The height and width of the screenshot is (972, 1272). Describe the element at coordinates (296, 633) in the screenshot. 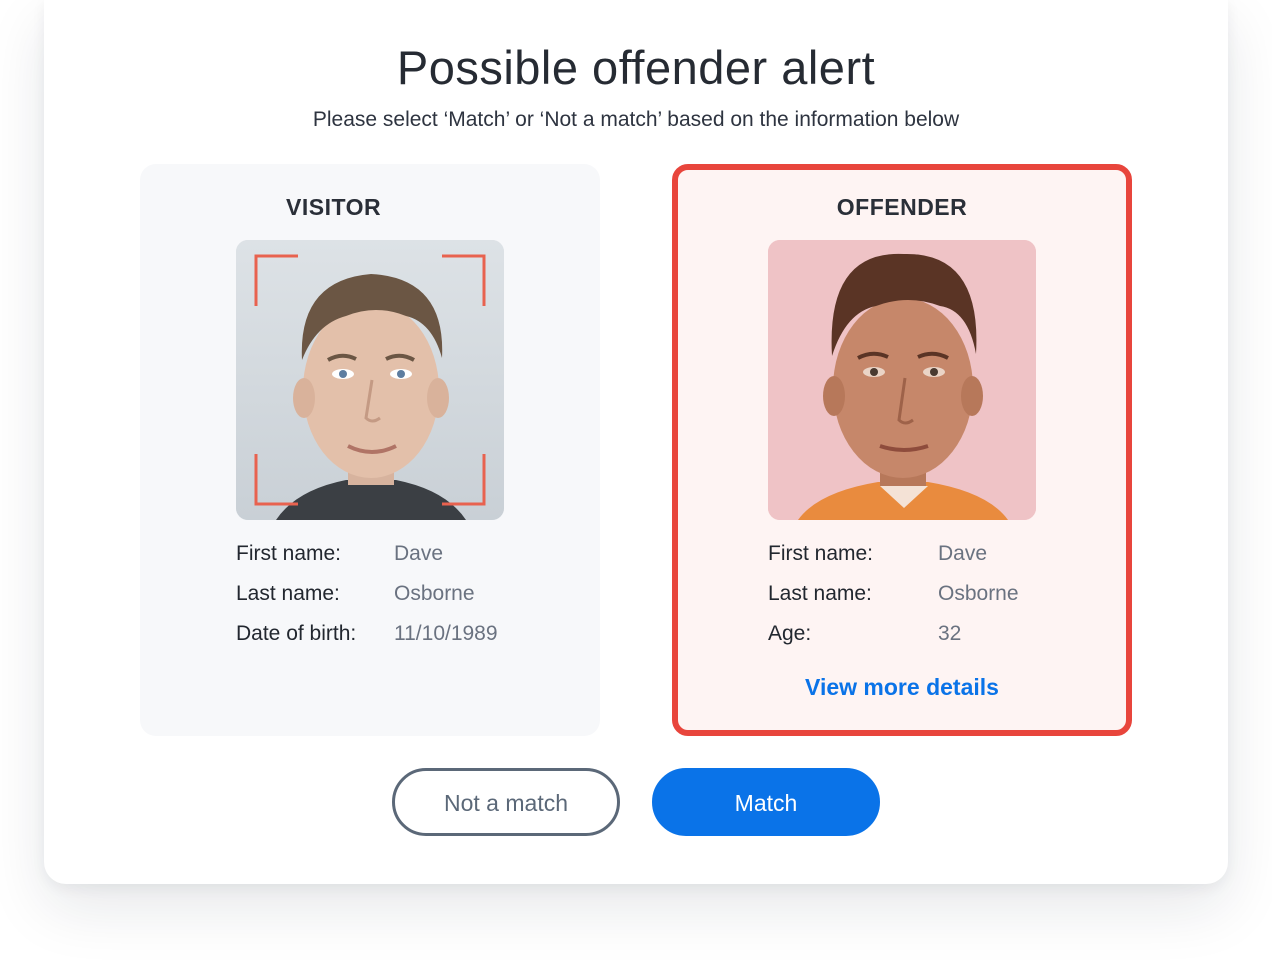

I see `field-label: Date of birth:` at that location.